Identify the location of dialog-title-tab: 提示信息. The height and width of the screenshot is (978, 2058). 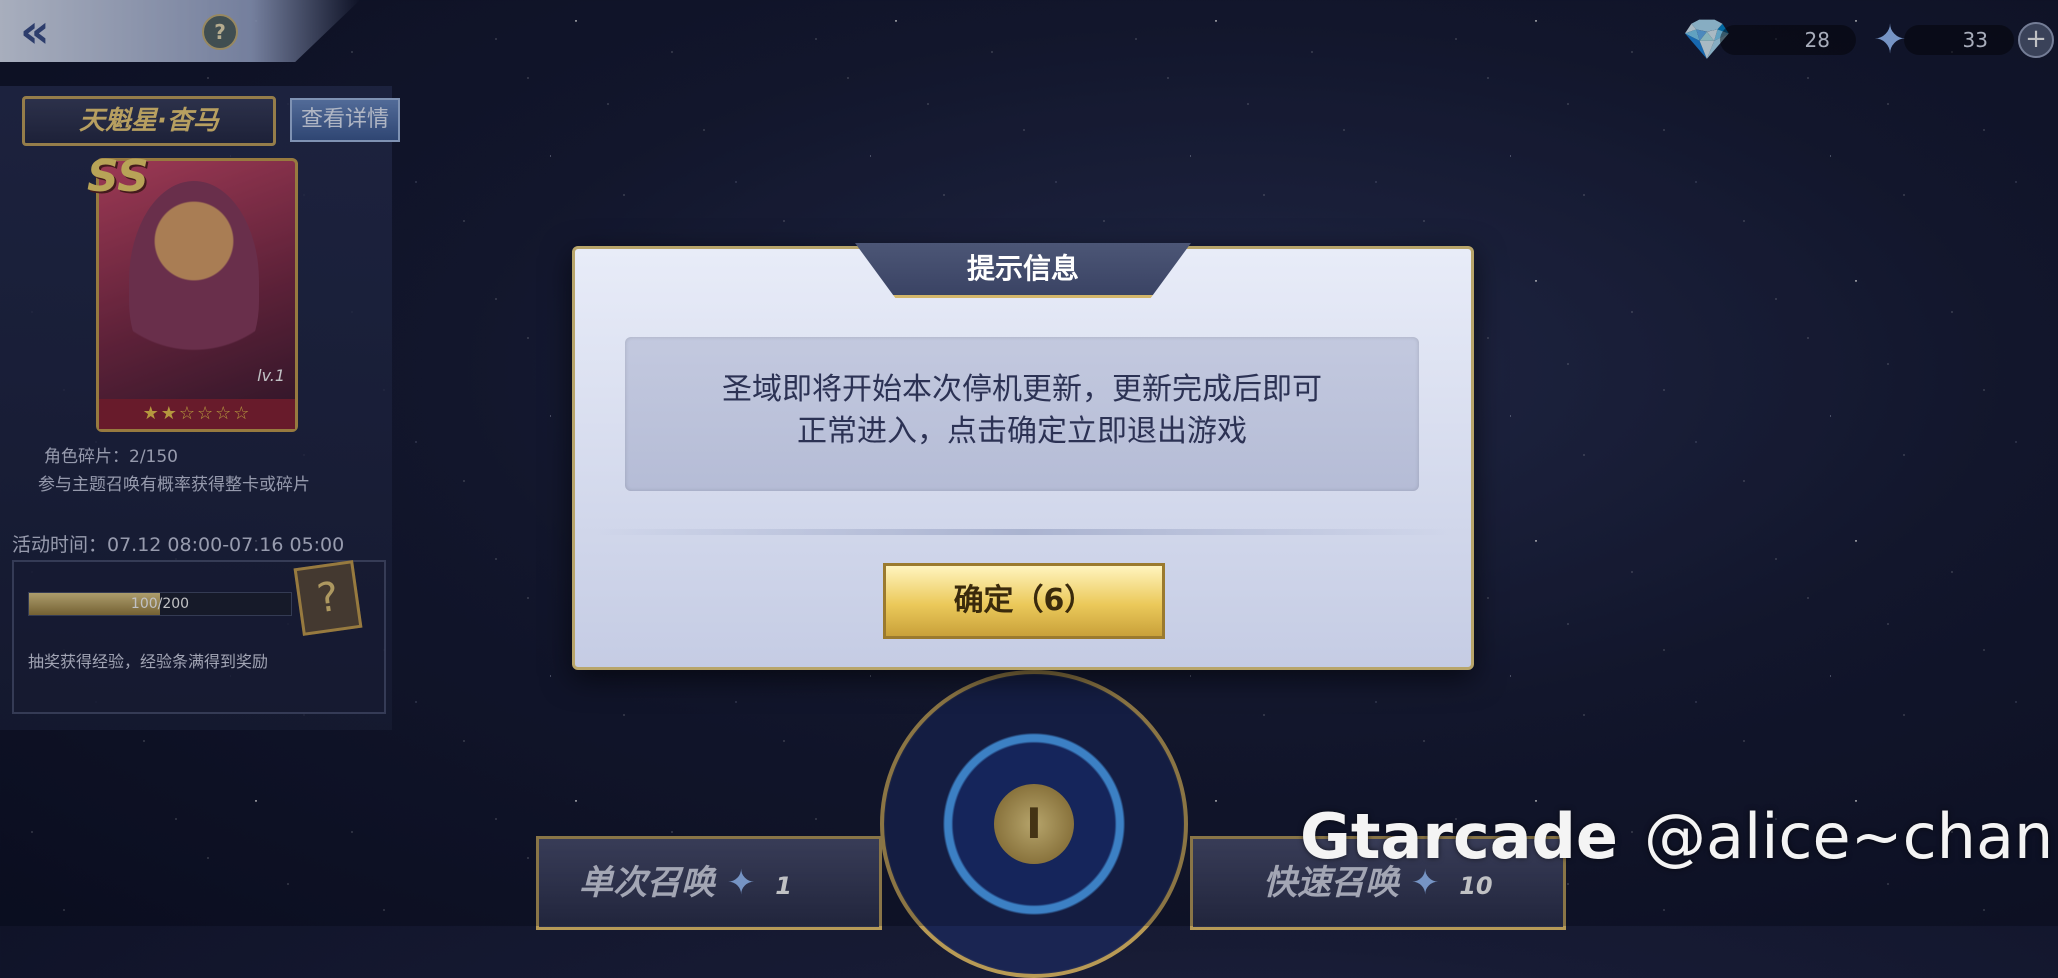
(1023, 270).